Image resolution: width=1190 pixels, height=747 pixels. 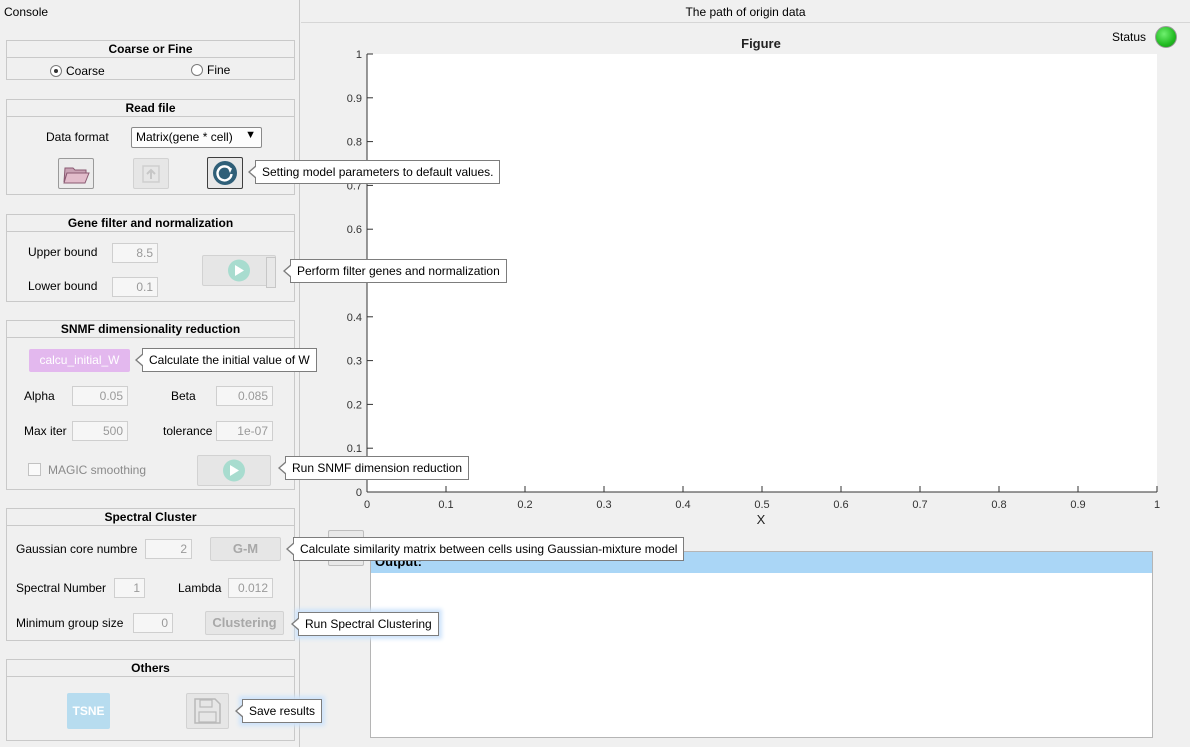 What do you see at coordinates (354, 143) in the screenshot?
I see `y-tick-label: 0.8` at bounding box center [354, 143].